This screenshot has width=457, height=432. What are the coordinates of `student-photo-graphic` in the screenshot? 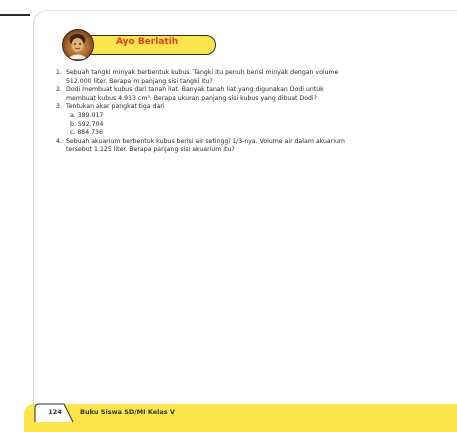 It's located at (77, 46).